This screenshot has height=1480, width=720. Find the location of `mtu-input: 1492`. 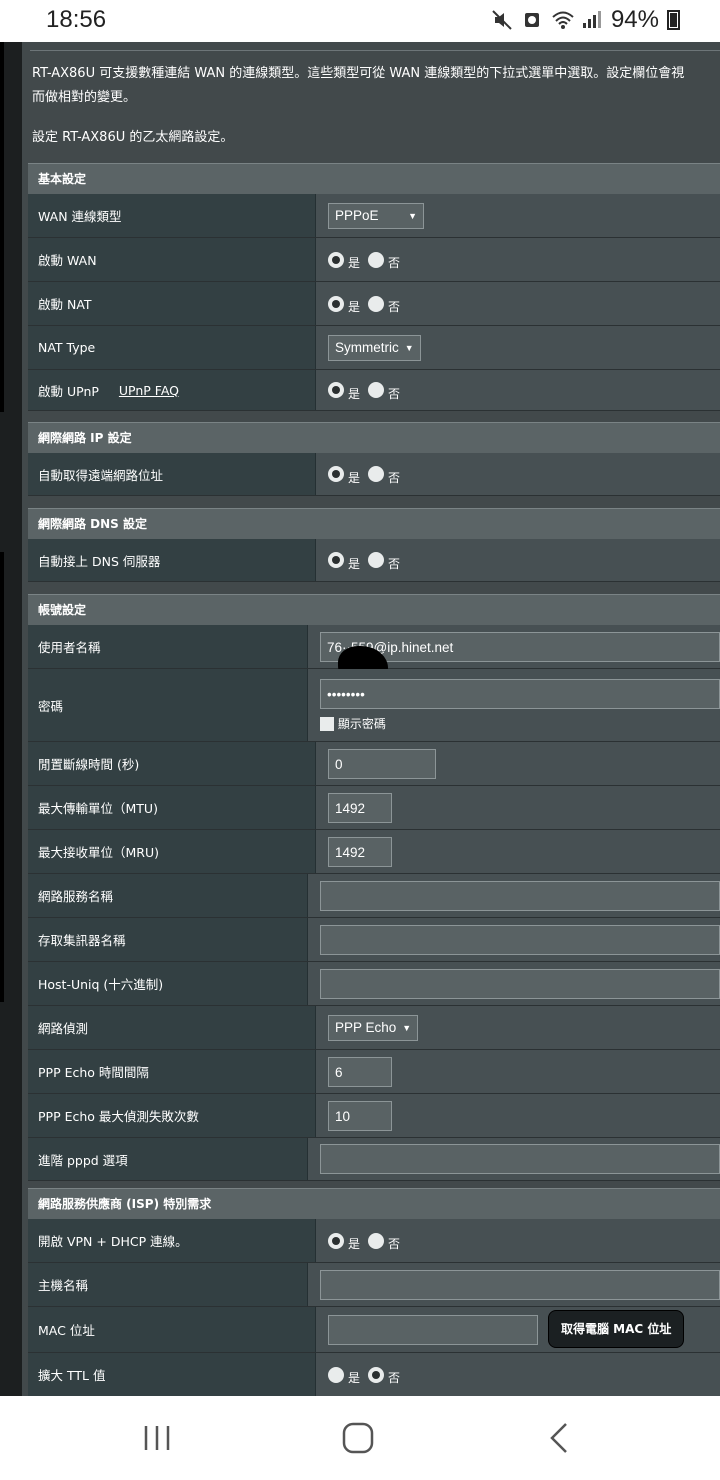

mtu-input: 1492 is located at coordinates (360, 807).